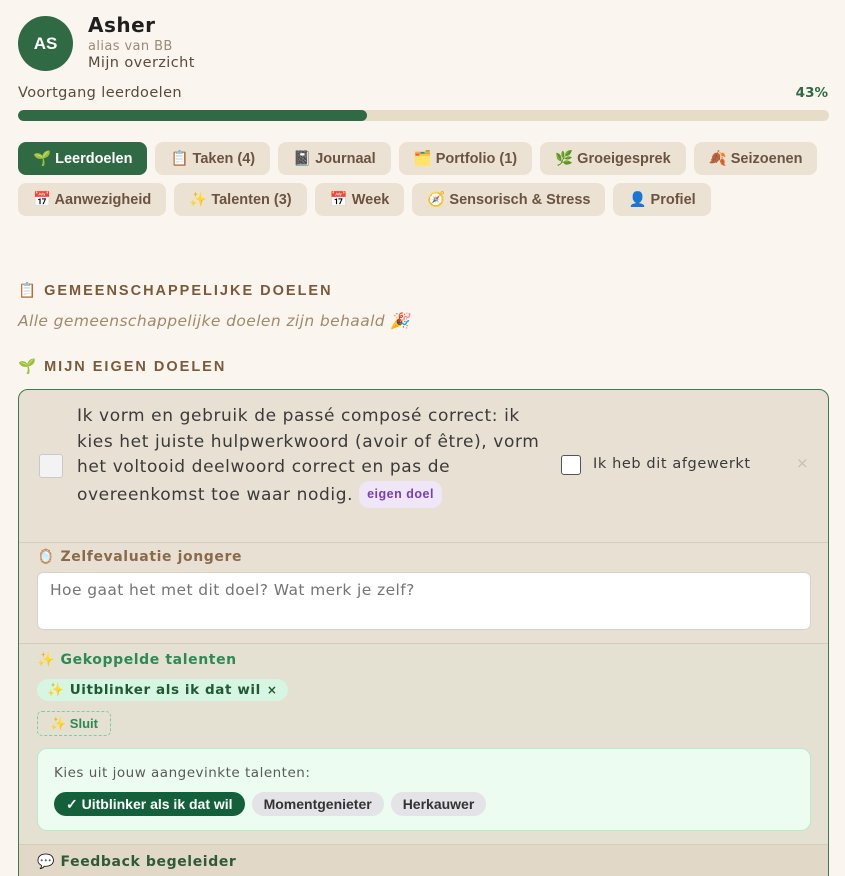 The width and height of the screenshot is (845, 876). Describe the element at coordinates (438, 804) in the screenshot. I see `talent-option-herkauwer: Herkauwer` at that location.